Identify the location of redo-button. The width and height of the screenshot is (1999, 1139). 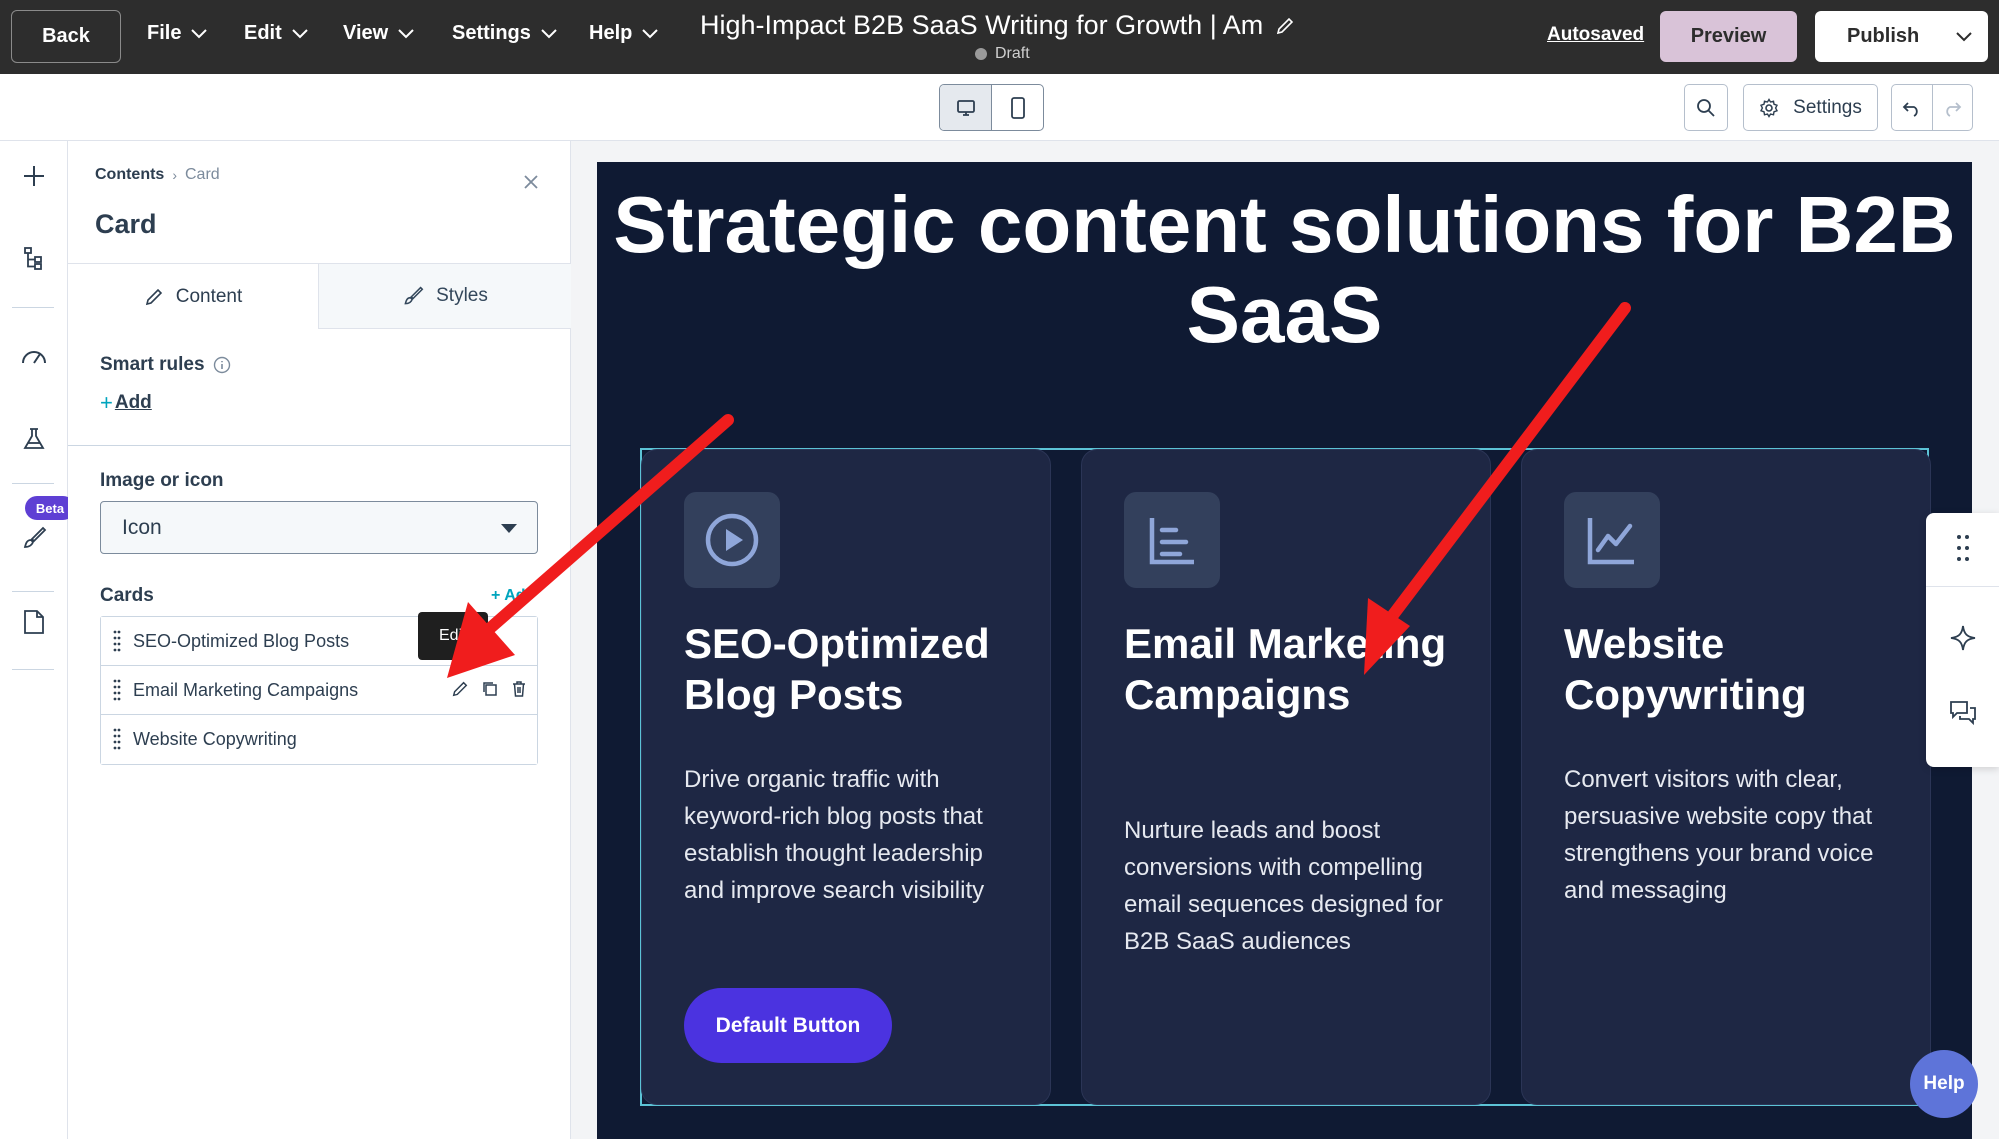
(1953, 107).